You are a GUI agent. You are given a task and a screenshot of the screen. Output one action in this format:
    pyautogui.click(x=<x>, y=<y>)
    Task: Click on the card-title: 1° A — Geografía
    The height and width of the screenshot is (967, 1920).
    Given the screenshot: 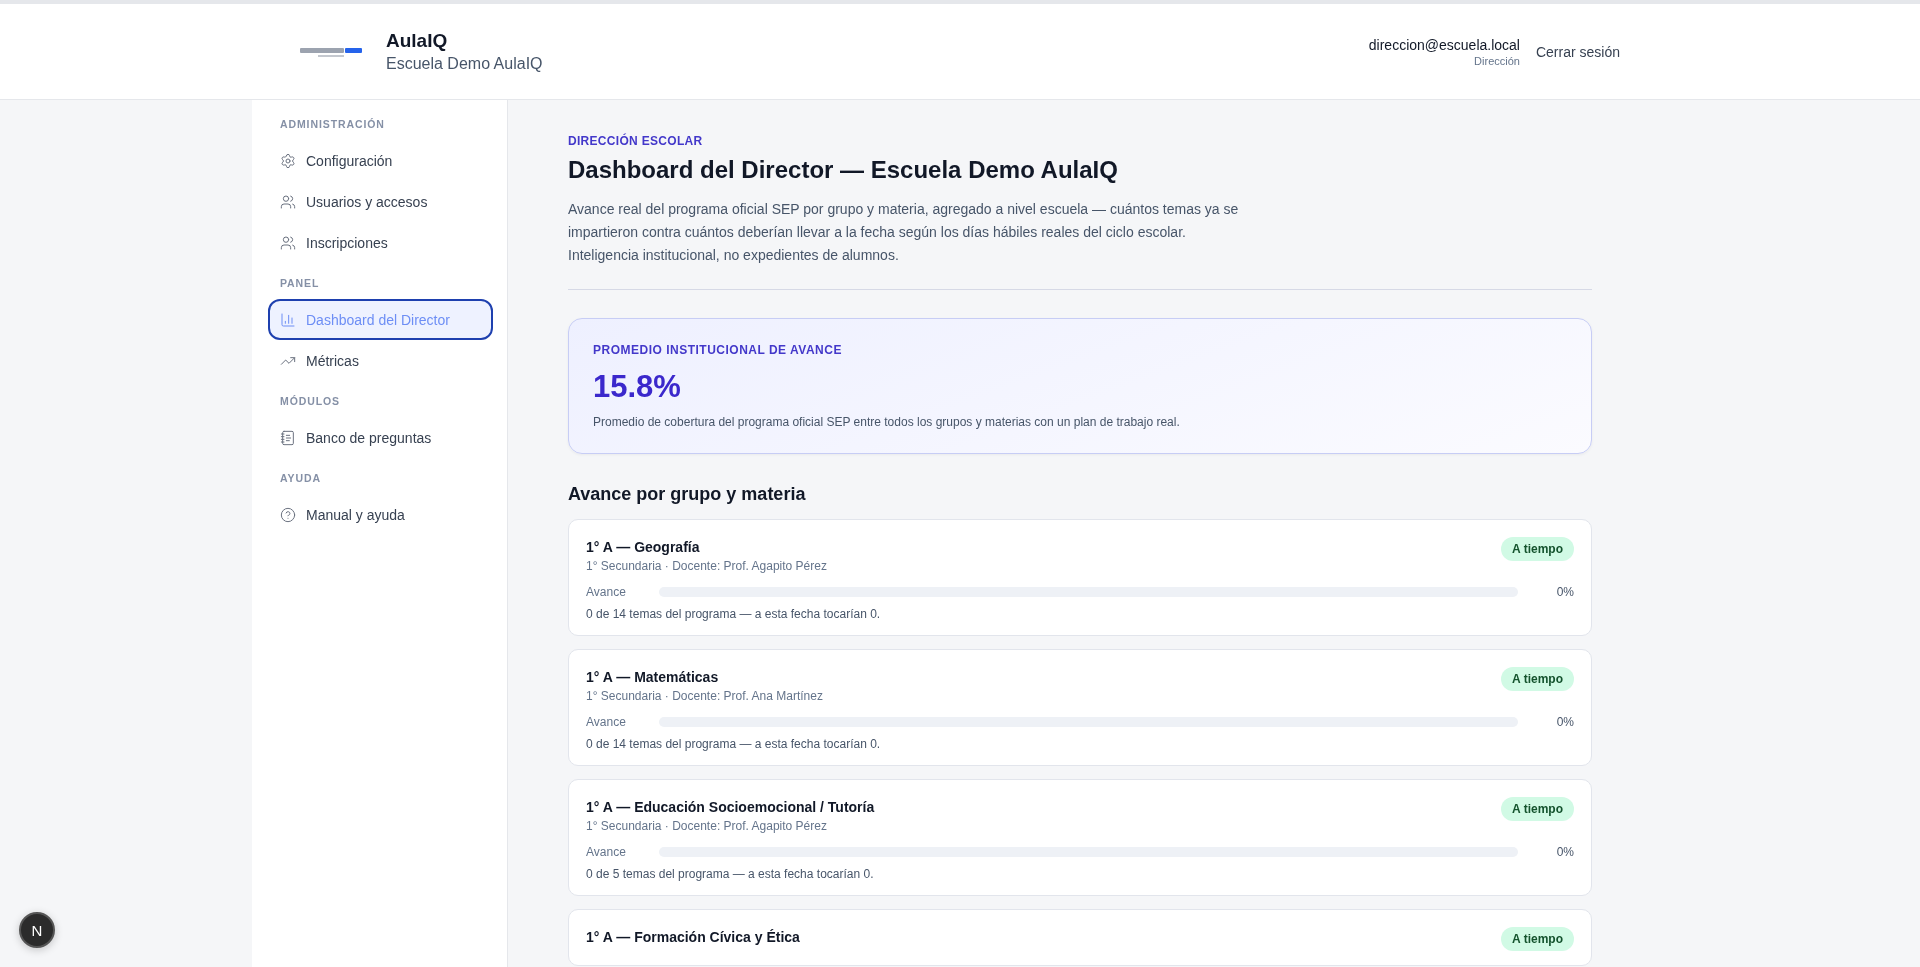 What is the action you would take?
    pyautogui.click(x=643, y=547)
    